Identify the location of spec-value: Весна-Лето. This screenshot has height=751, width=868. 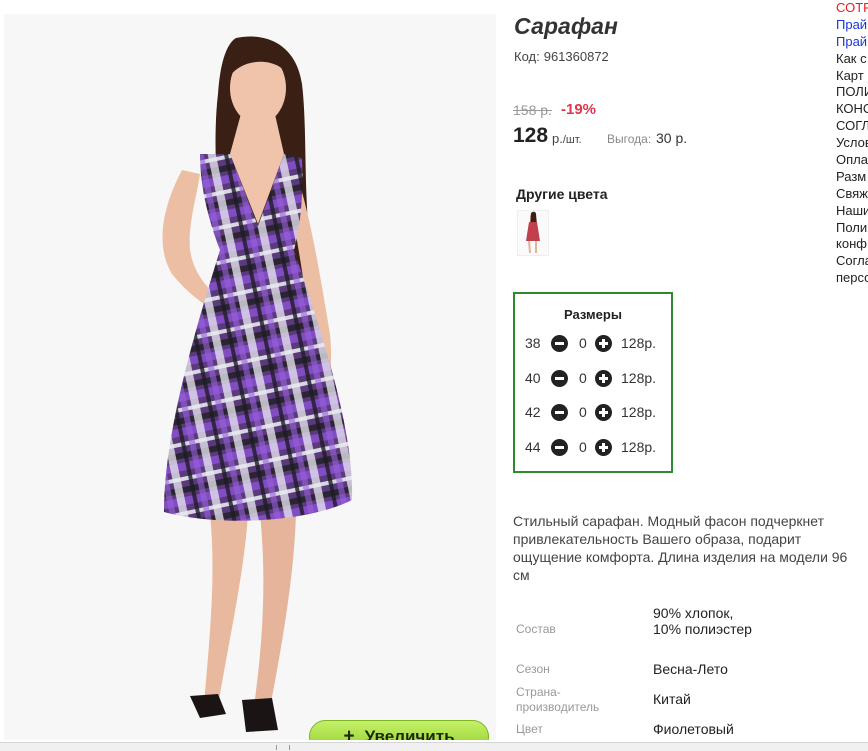
(690, 669).